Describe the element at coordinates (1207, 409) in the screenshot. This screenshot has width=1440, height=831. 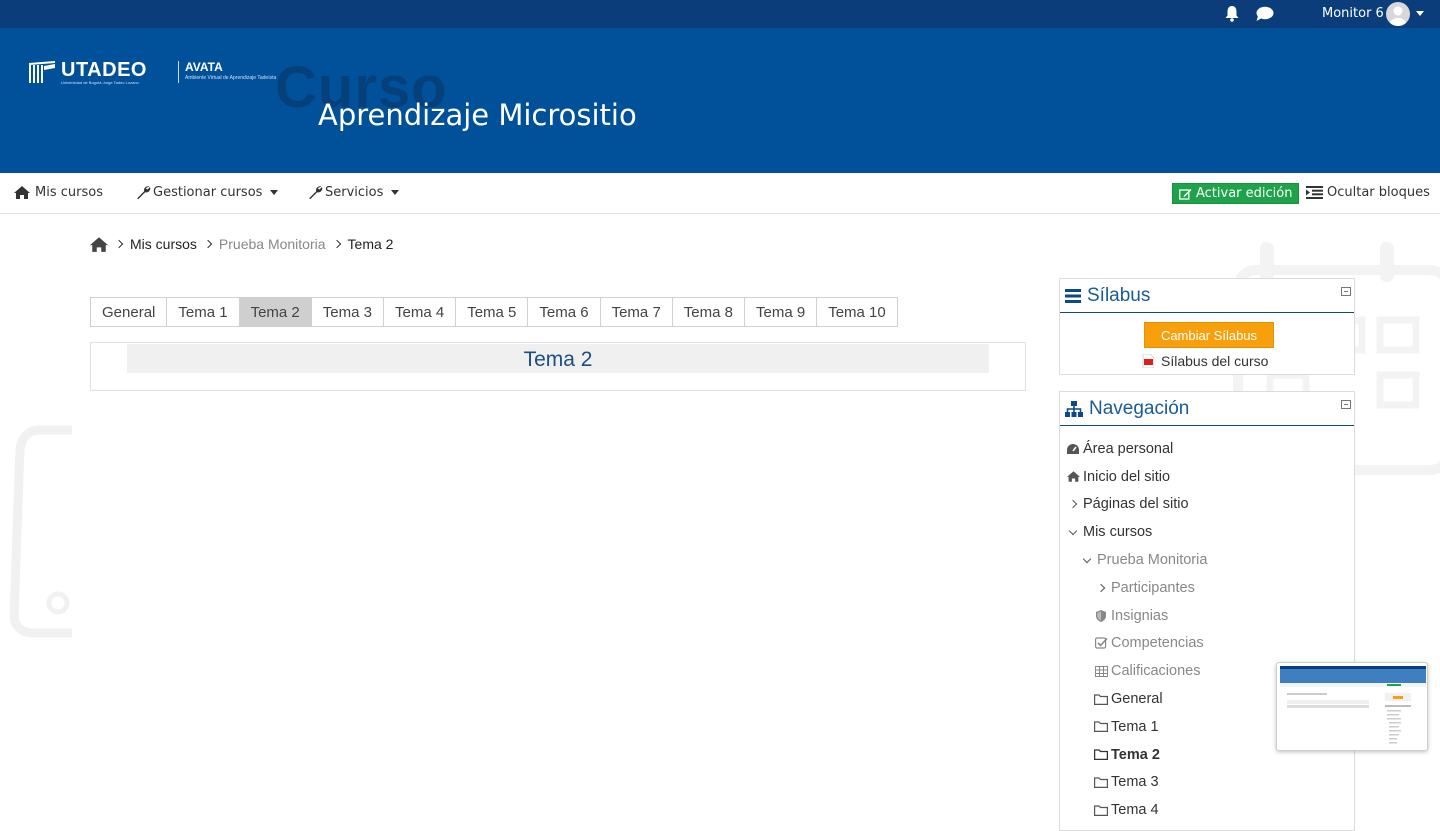
I see `navigation-block-header: Navegación` at that location.